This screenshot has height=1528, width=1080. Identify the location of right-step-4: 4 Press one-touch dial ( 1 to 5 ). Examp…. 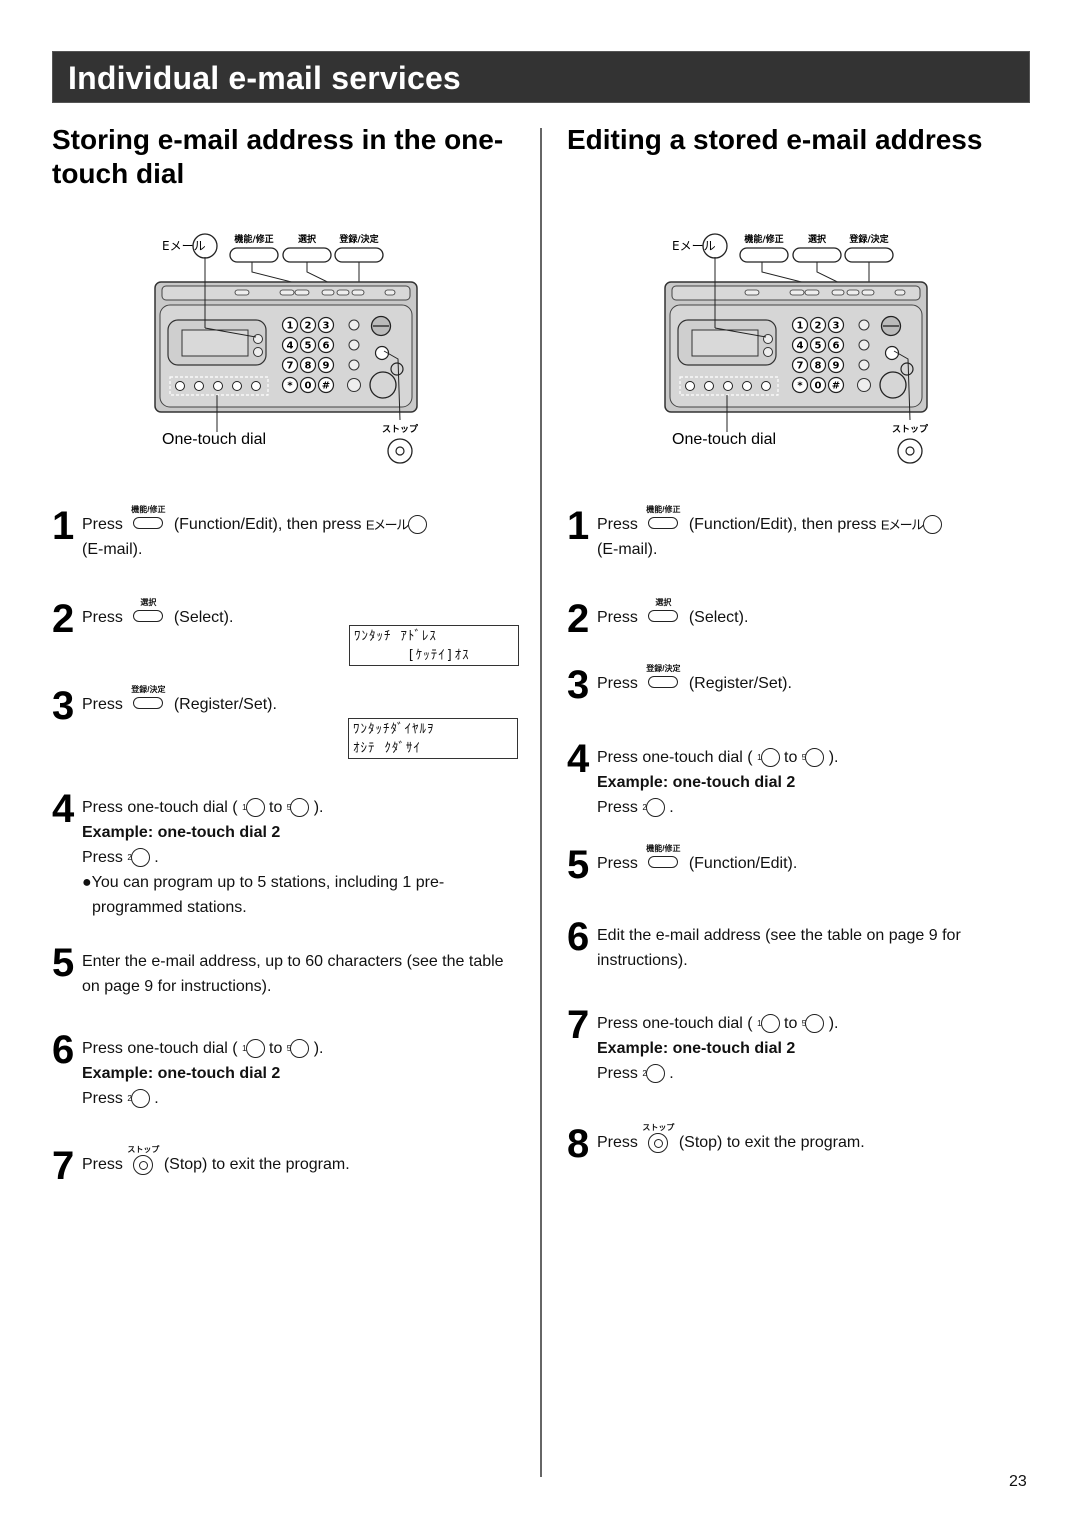
(797, 779).